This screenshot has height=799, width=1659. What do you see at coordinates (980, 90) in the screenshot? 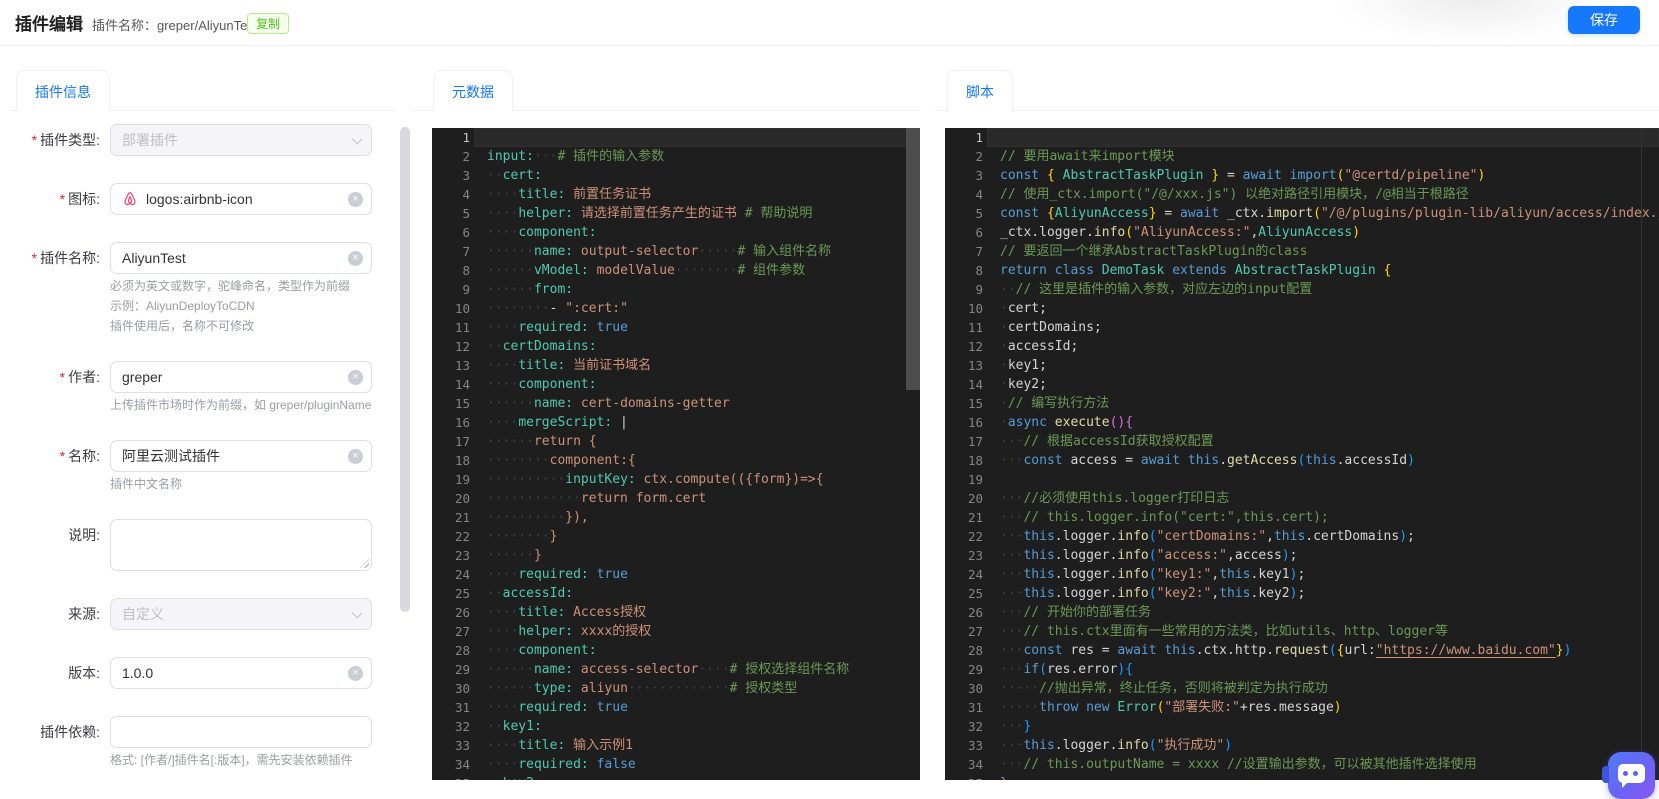
I see `tab-script: 脚本` at bounding box center [980, 90].